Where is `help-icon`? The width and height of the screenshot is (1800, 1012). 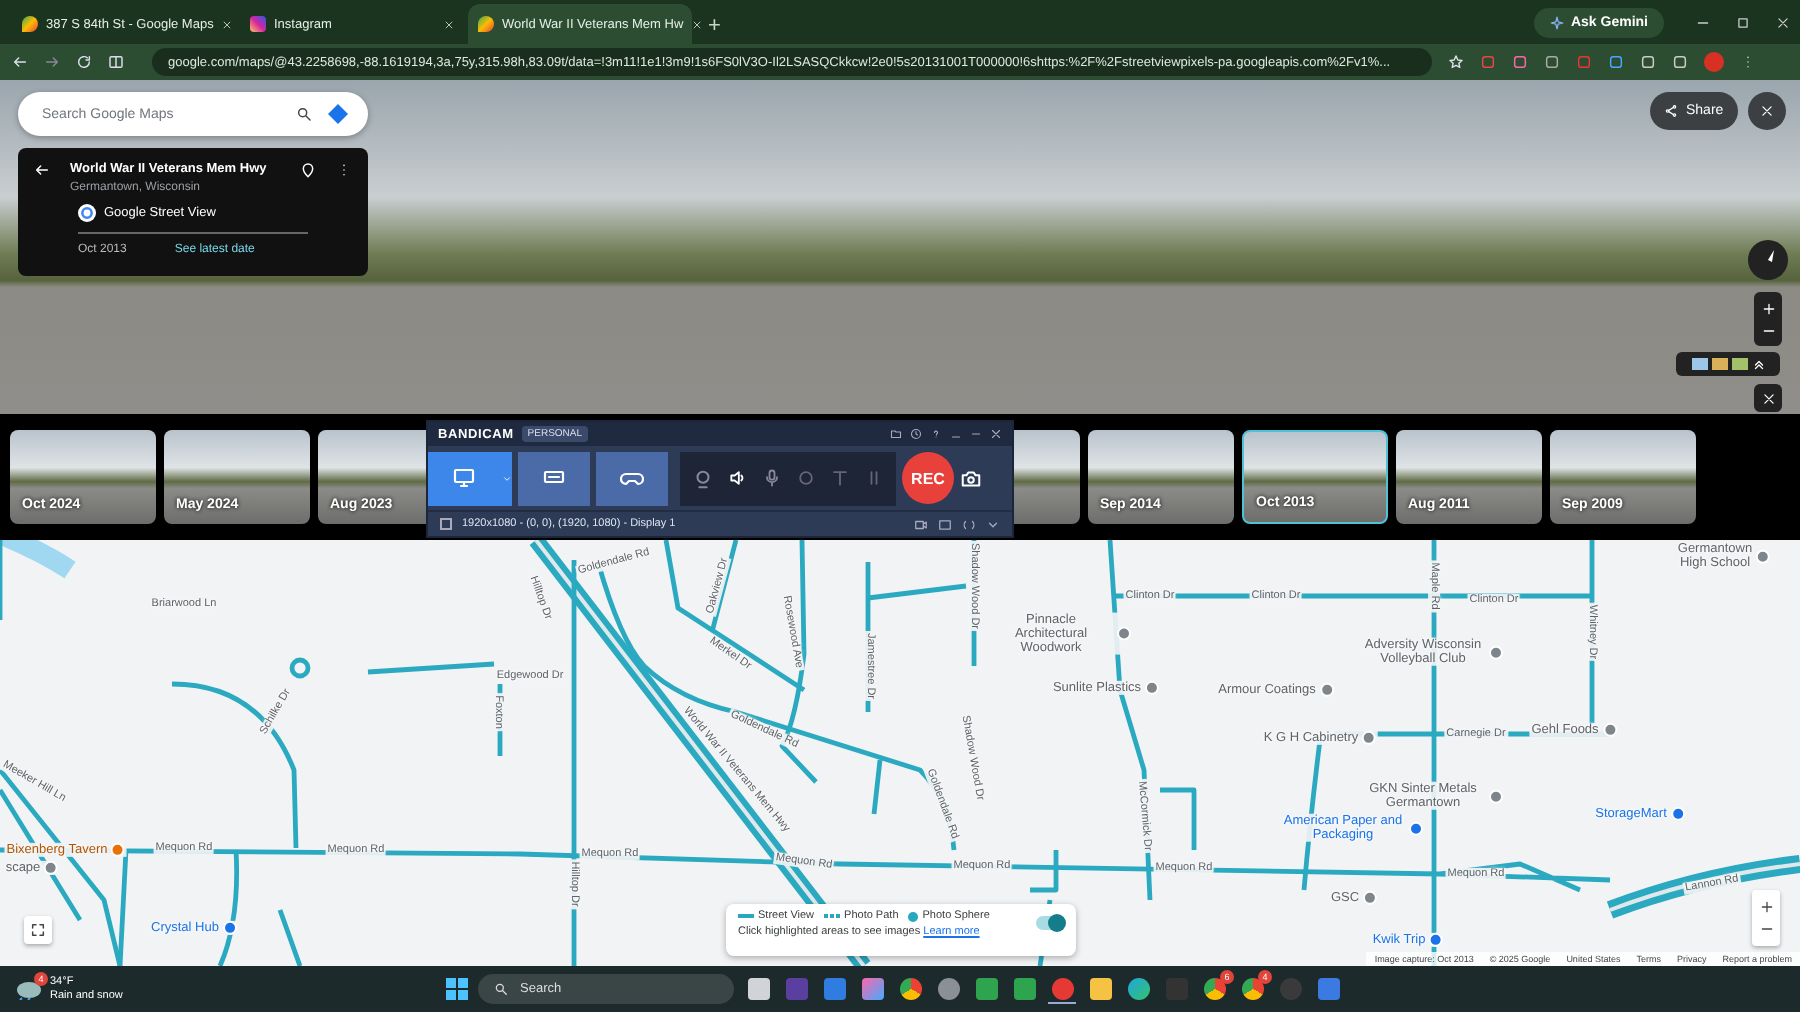
help-icon is located at coordinates (936, 434).